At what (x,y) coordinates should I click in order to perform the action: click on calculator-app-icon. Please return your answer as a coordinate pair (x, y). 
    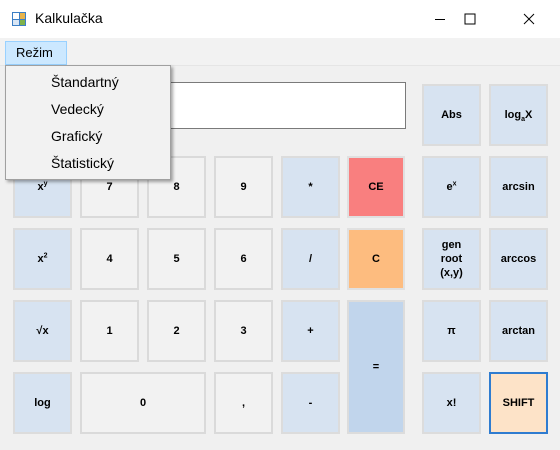
    Looking at the image, I should click on (19, 19).